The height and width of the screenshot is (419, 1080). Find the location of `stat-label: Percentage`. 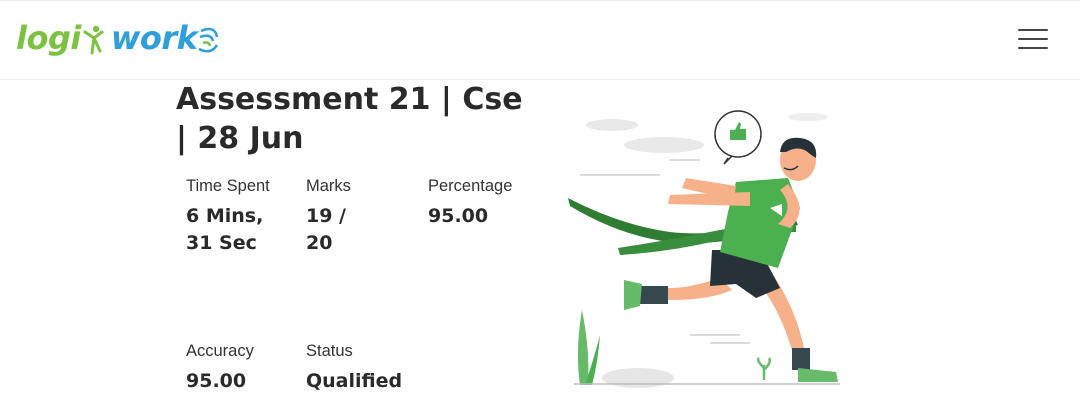

stat-label: Percentage is located at coordinates (470, 186).